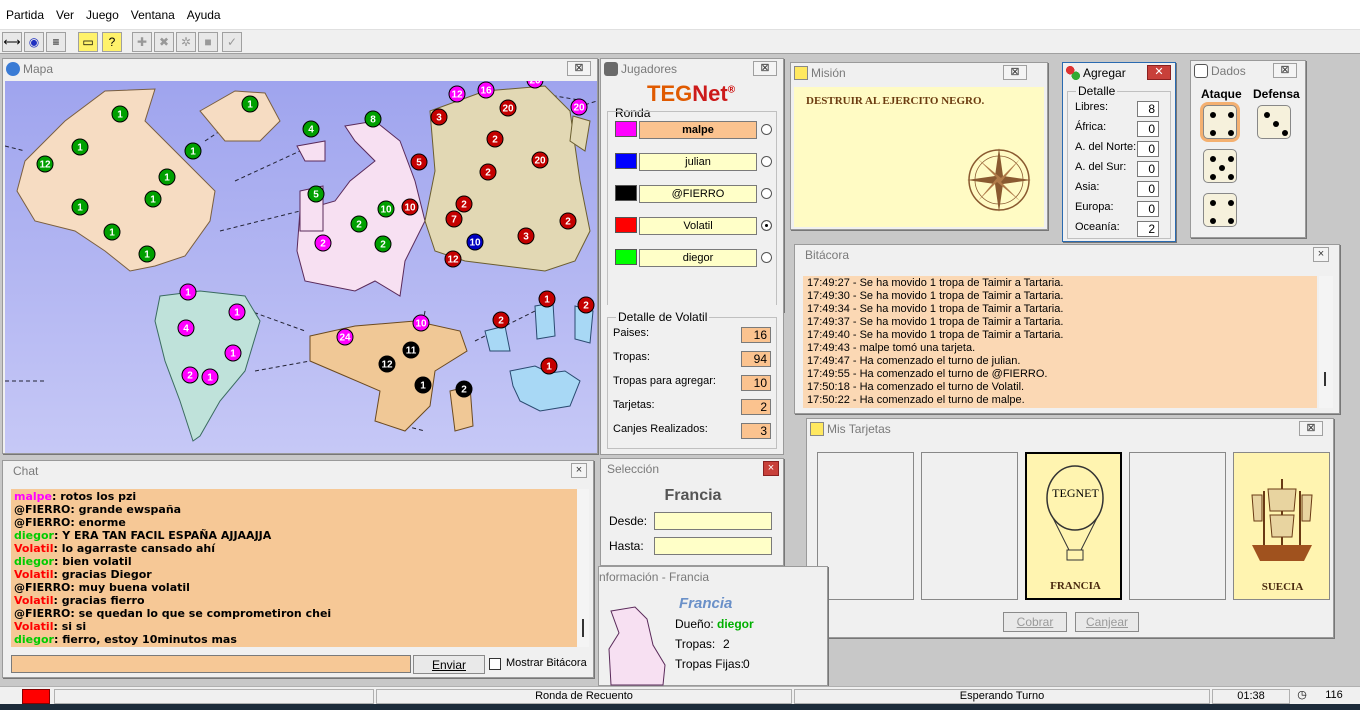 This screenshot has width=1360, height=710. What do you see at coordinates (735, 624) in the screenshot?
I see `owner-value: diegor` at bounding box center [735, 624].